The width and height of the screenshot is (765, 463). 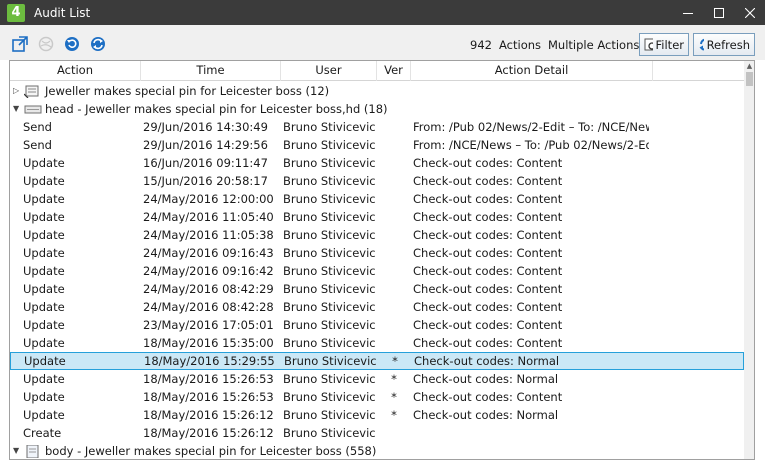 I want to click on story-icon, so click(x=31, y=91).